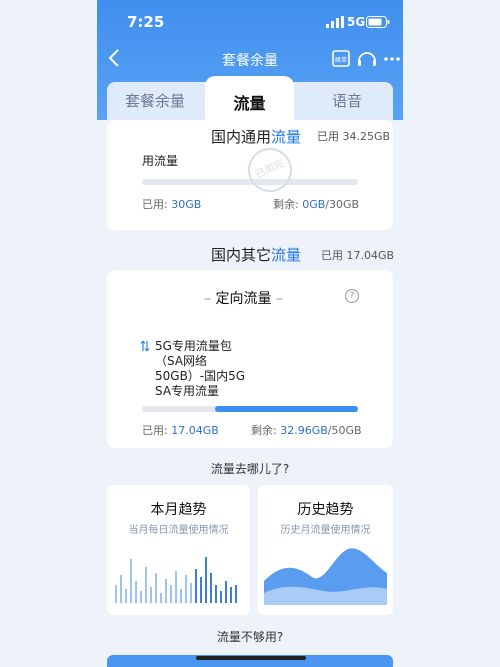  Describe the element at coordinates (256, 137) in the screenshot. I see `domestic-general-title: 国内通用流量` at that location.